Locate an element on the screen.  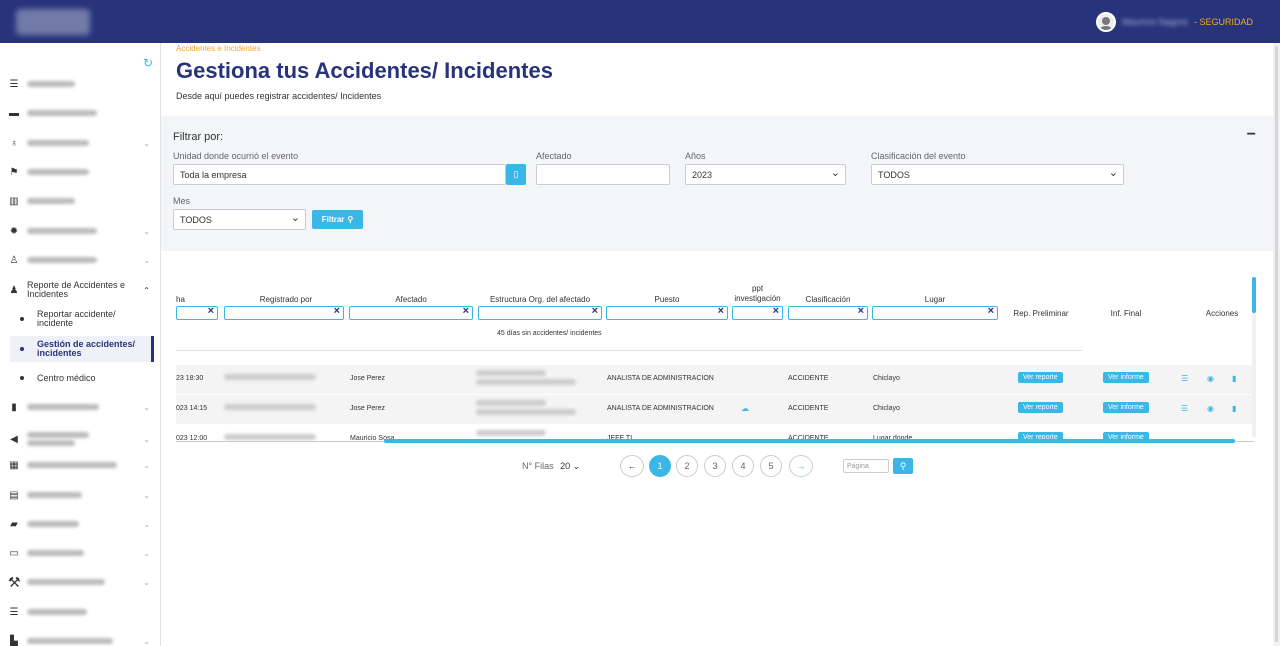
sidebar-item-comite: ▦ ⌄ is located at coordinates (80, 465).